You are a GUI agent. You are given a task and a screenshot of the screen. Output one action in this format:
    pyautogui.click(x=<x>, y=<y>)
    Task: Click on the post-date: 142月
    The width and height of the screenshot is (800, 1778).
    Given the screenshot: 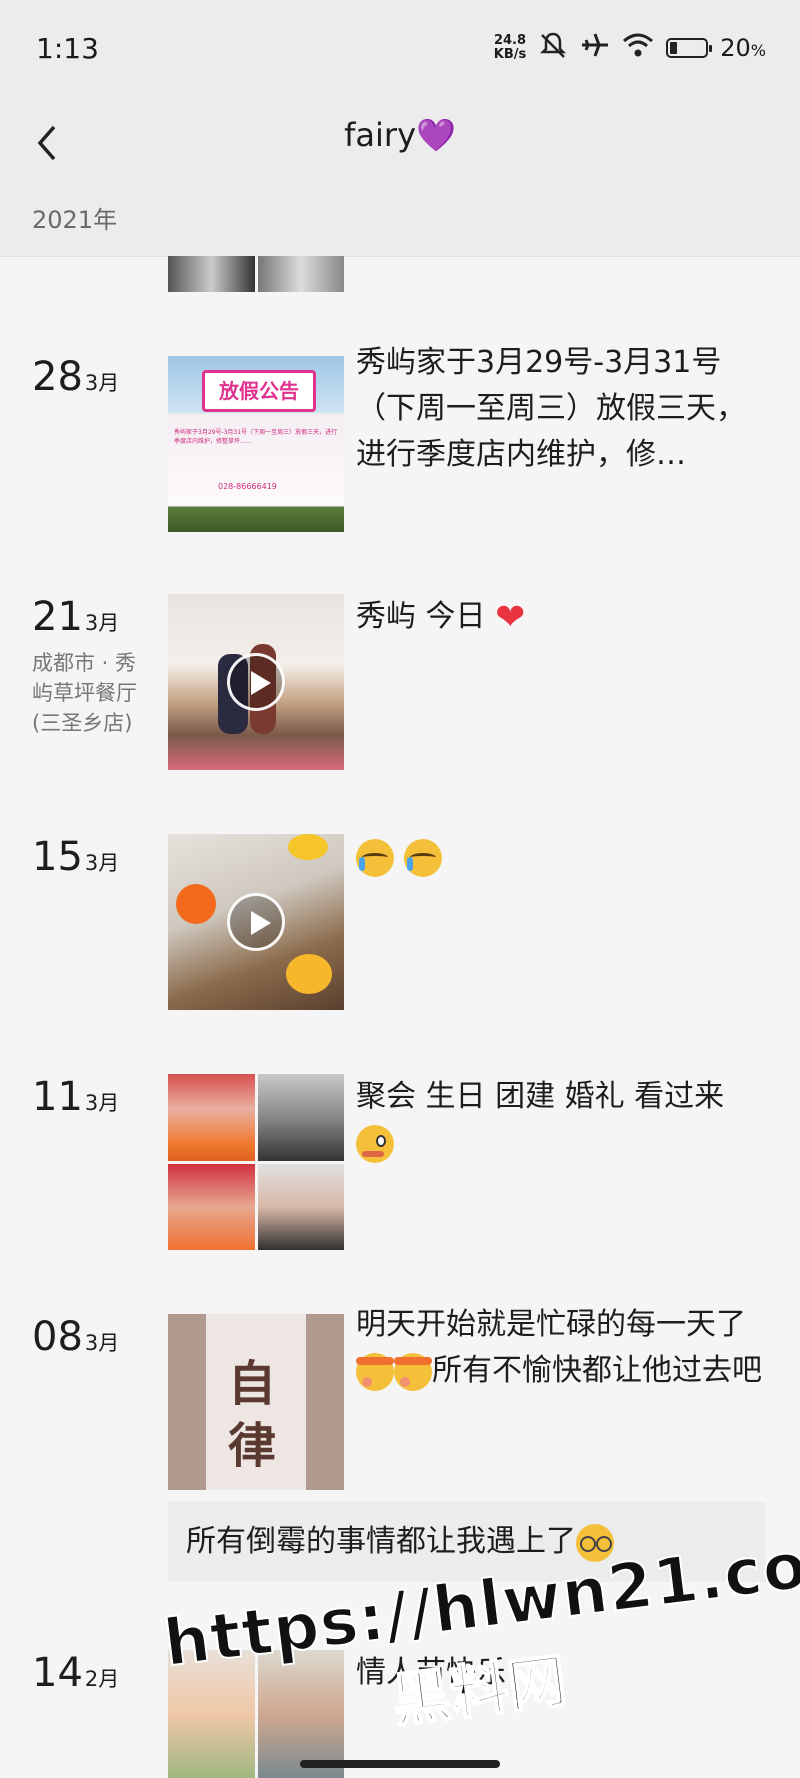 What is the action you would take?
    pyautogui.click(x=75, y=1673)
    